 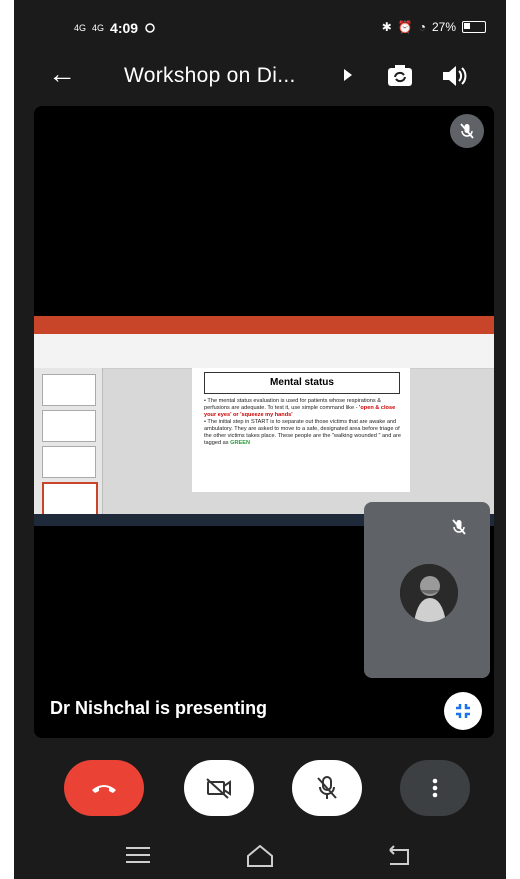 I want to click on status-left: 4G 4G 4:09, so click(x=115, y=28).